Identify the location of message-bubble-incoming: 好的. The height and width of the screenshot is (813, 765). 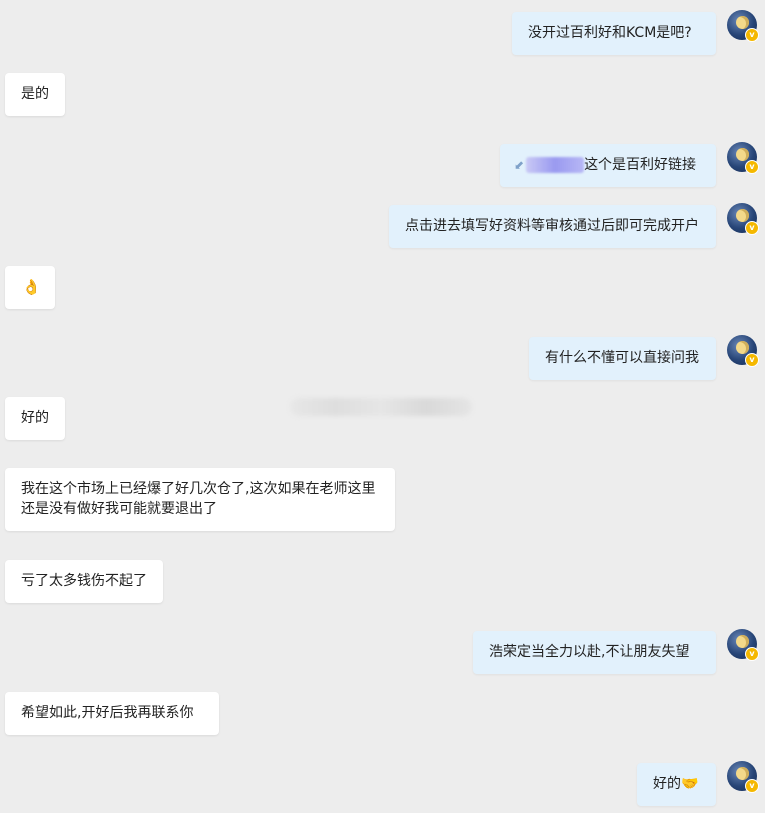
(35, 418).